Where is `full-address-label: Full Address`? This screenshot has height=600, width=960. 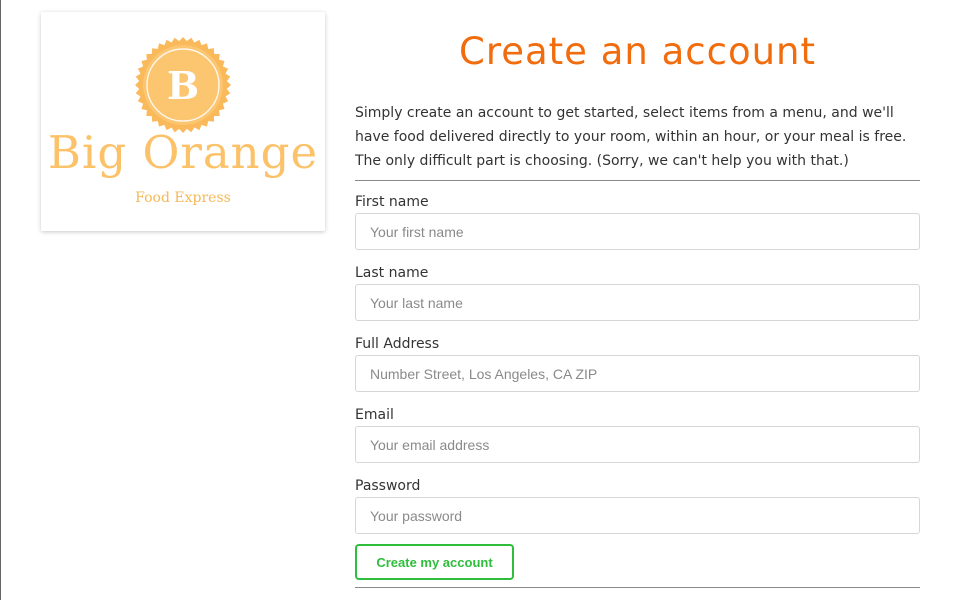 full-address-label: Full Address is located at coordinates (397, 344).